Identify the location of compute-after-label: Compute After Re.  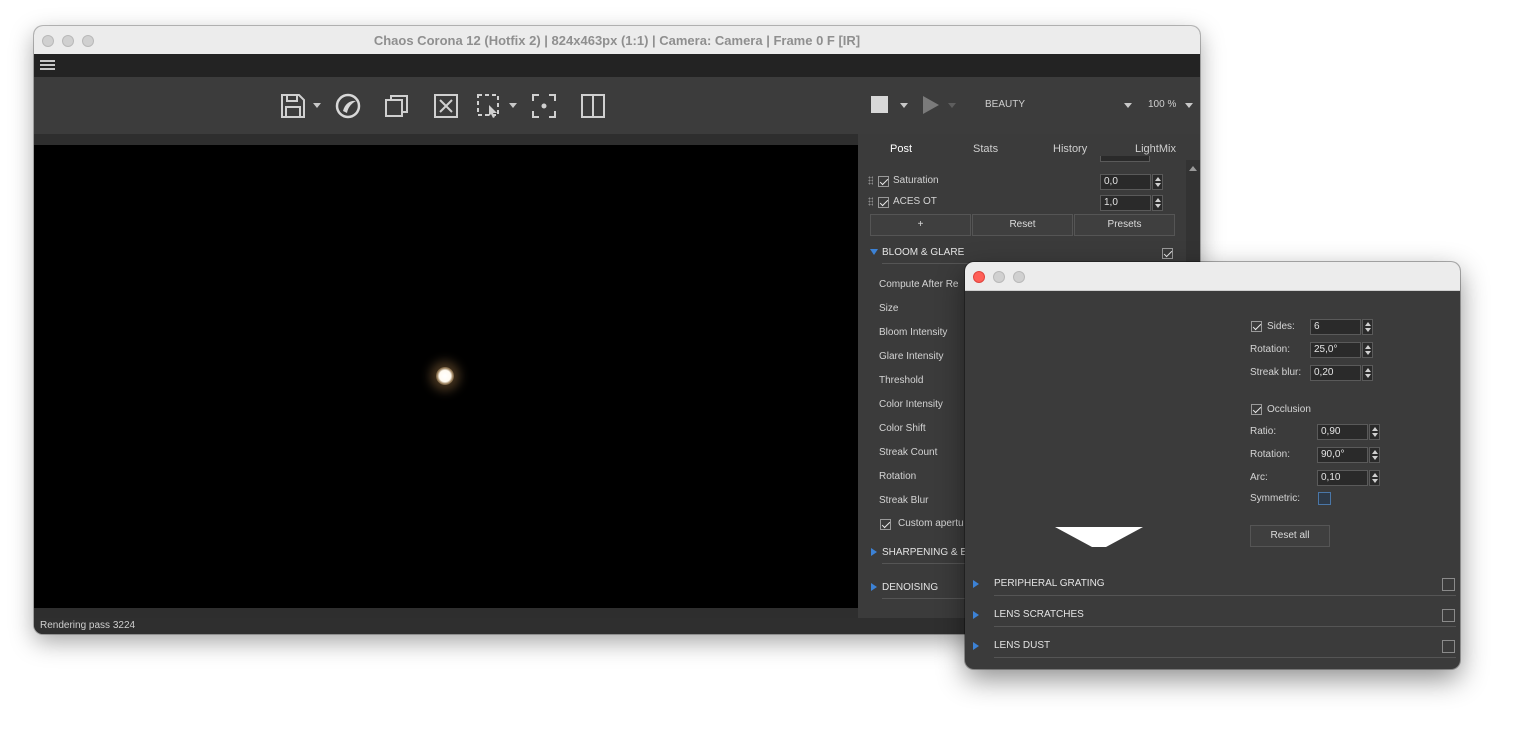
(919, 284).